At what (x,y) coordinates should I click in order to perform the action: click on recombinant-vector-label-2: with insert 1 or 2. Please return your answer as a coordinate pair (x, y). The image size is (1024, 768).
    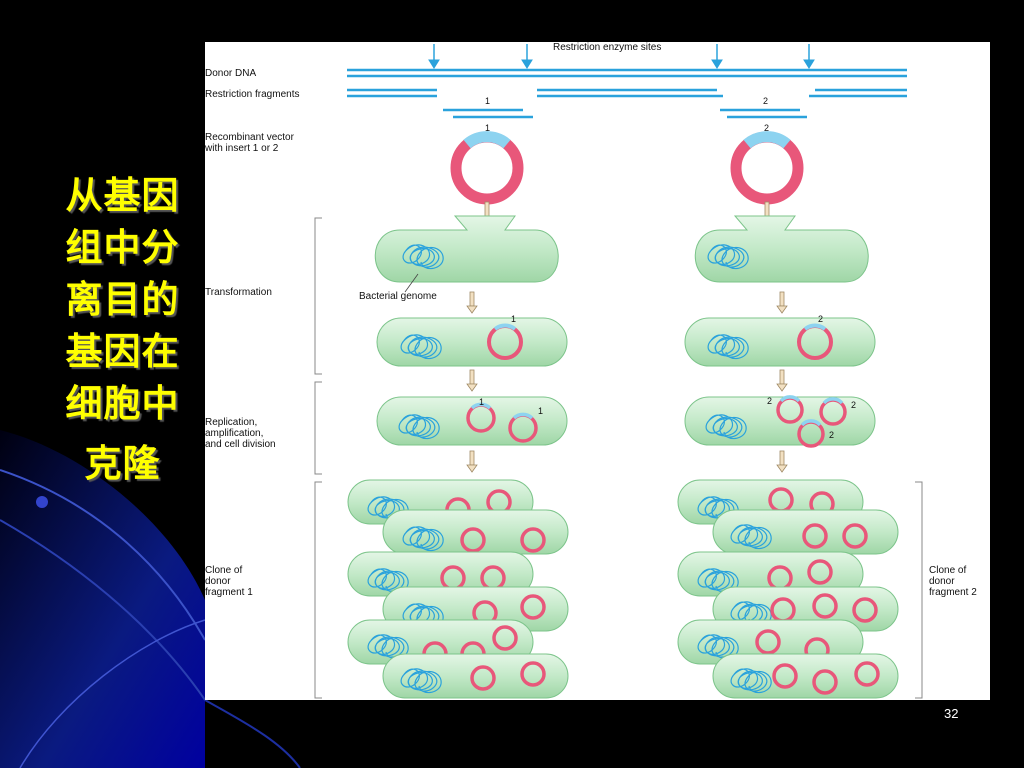
    Looking at the image, I should click on (242, 148).